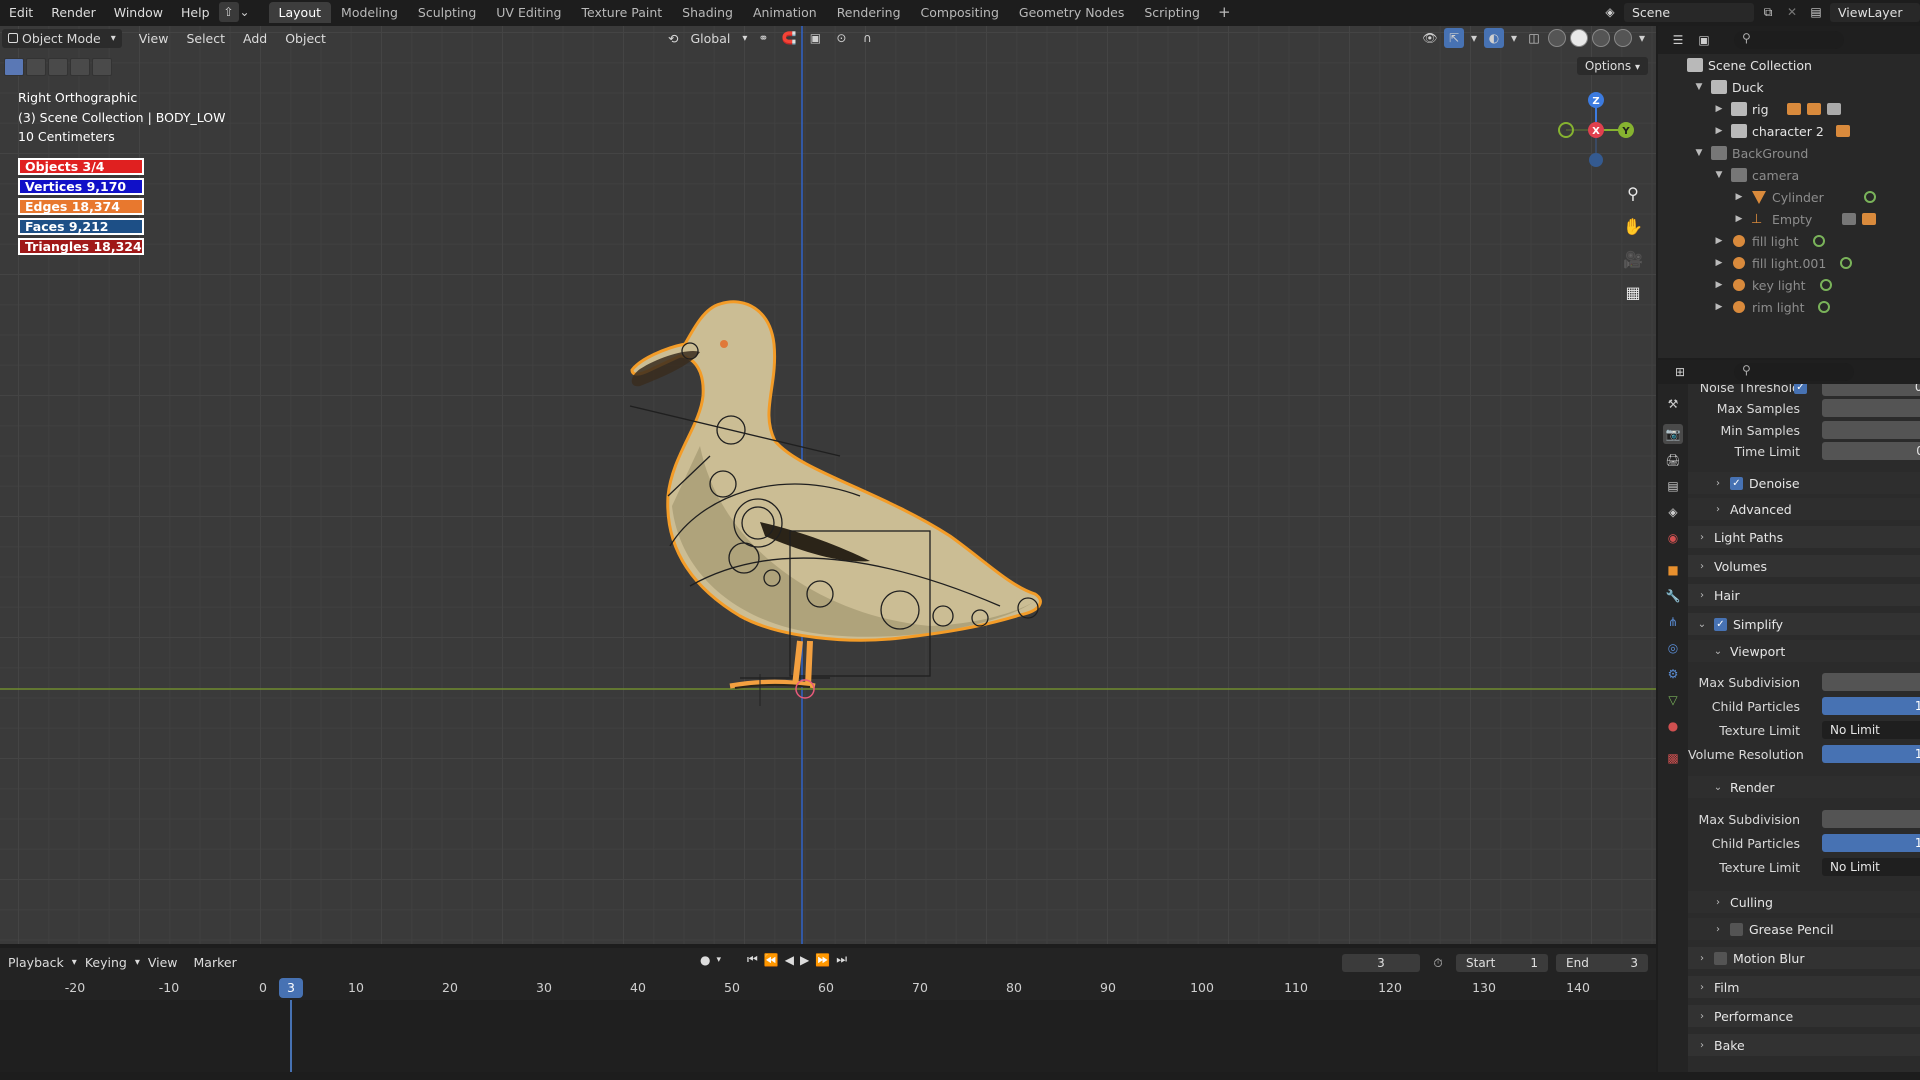 Image resolution: width=1920 pixels, height=1080 pixels. I want to click on data-tab-icon: ▽, so click(1673, 700).